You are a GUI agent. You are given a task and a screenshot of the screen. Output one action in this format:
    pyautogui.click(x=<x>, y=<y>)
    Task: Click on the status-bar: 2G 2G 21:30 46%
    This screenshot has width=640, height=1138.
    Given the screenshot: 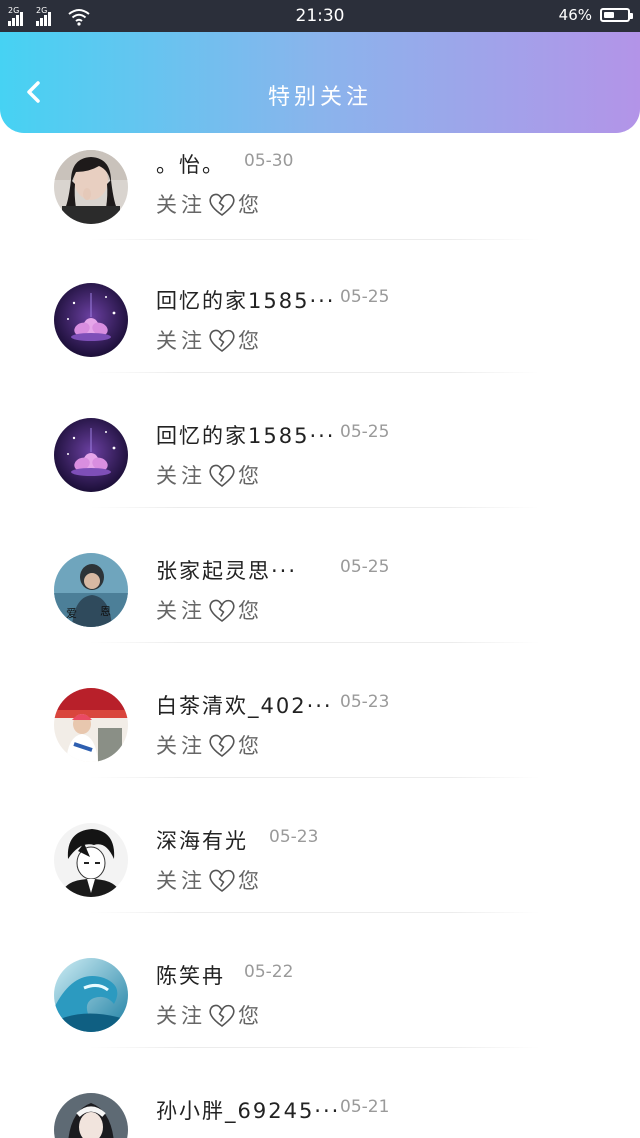 What is the action you would take?
    pyautogui.click(x=320, y=16)
    